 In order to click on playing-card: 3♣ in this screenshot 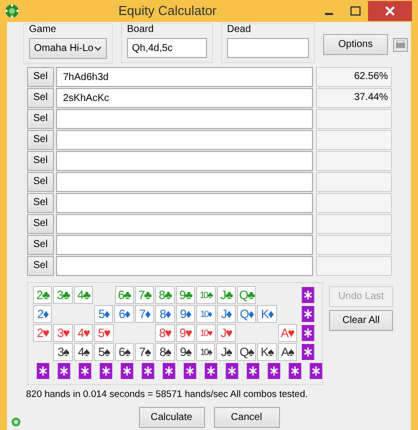, I will do `click(63, 295)`.